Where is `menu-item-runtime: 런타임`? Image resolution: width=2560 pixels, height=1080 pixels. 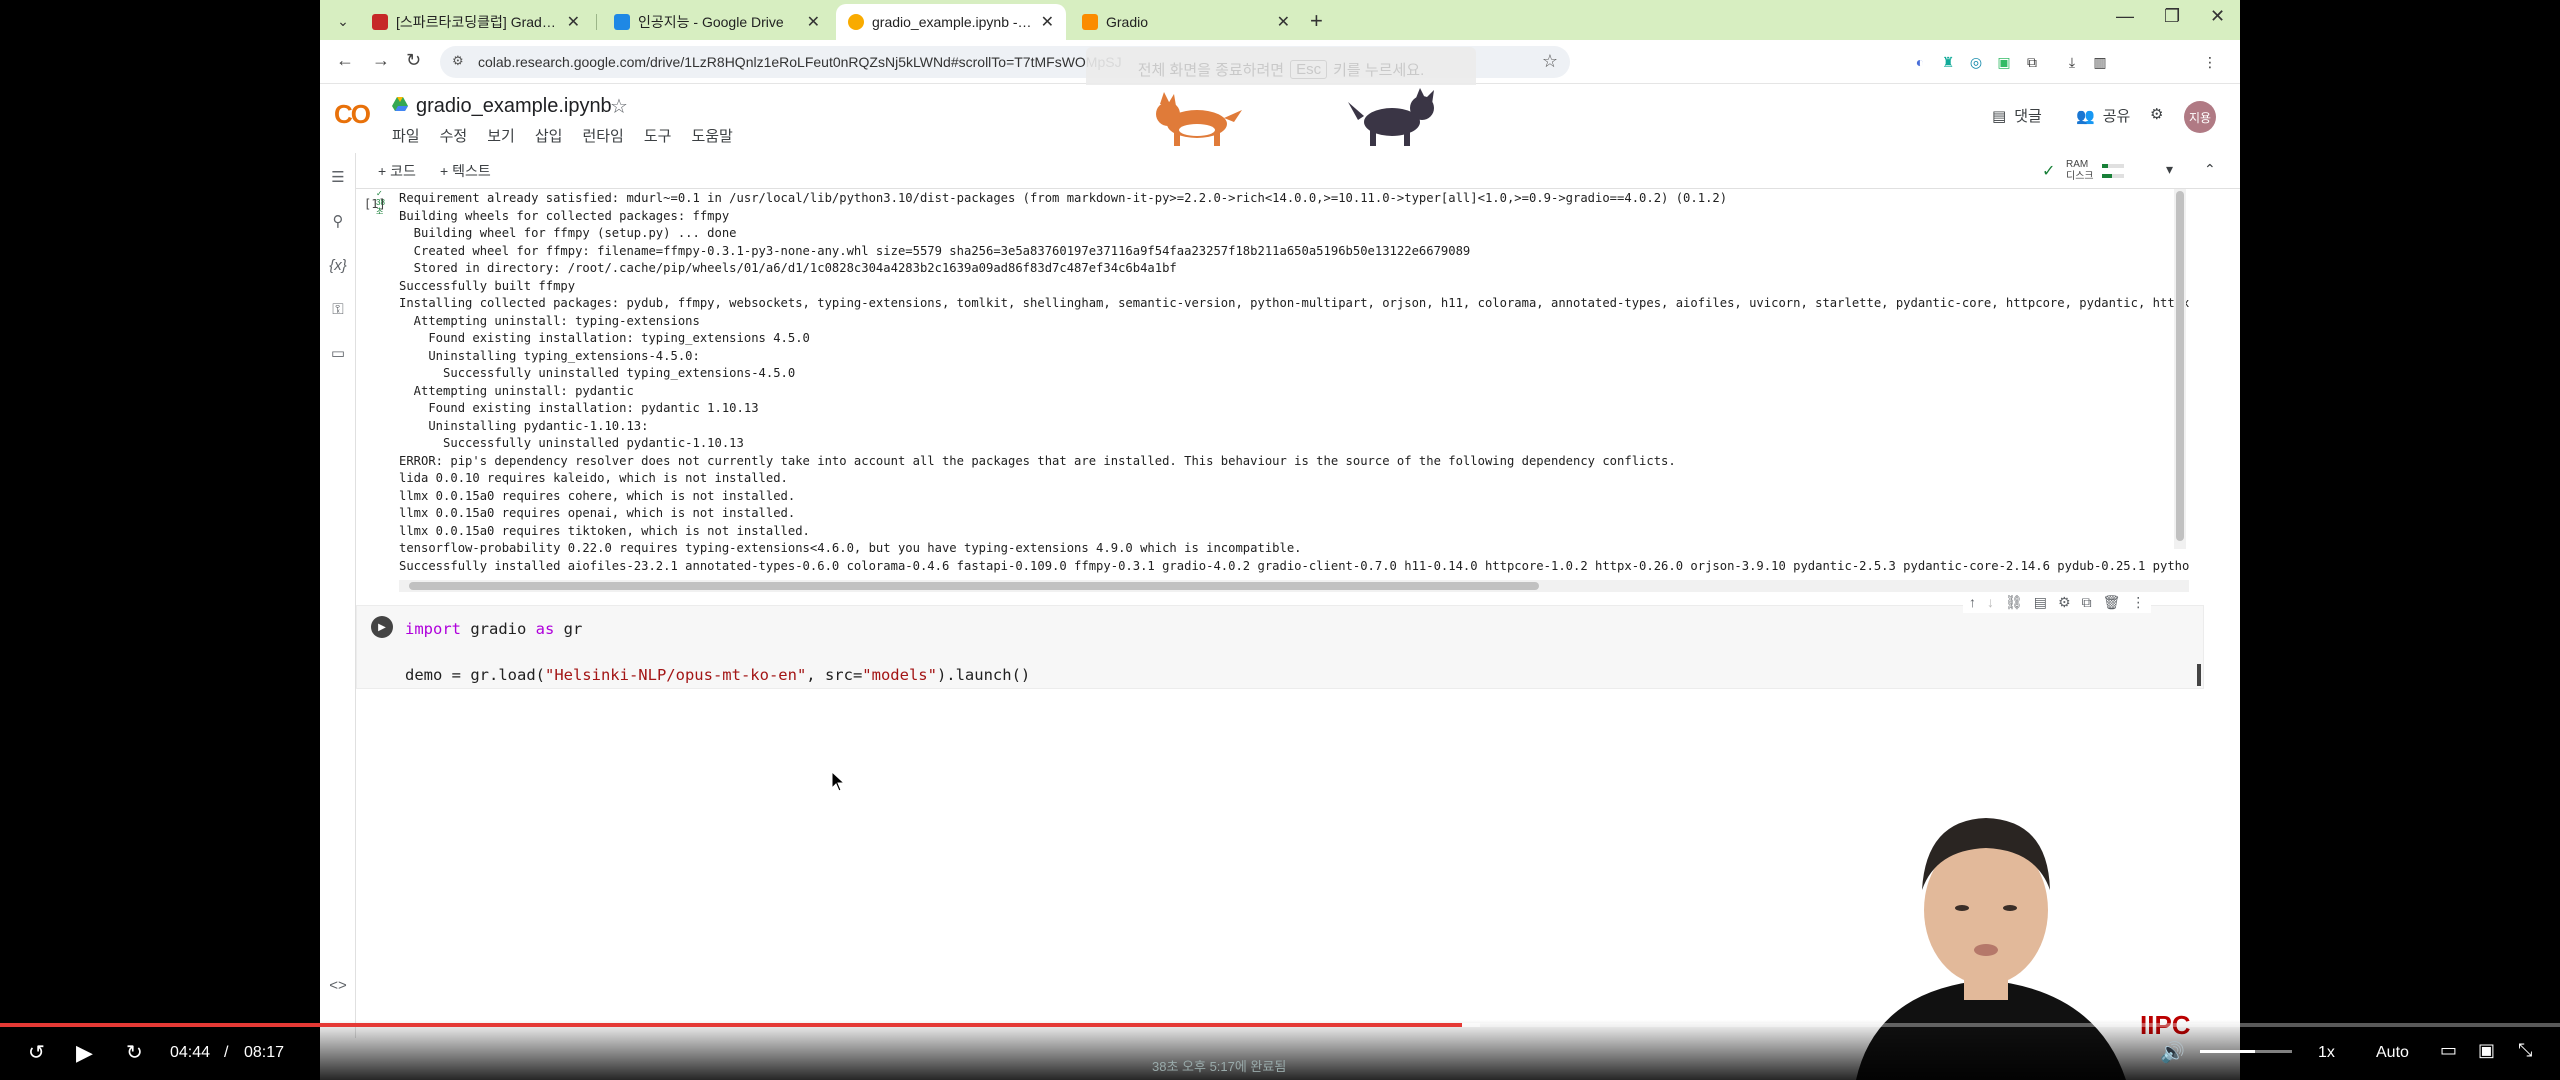
menu-item-runtime: 런타임 is located at coordinates (602, 135).